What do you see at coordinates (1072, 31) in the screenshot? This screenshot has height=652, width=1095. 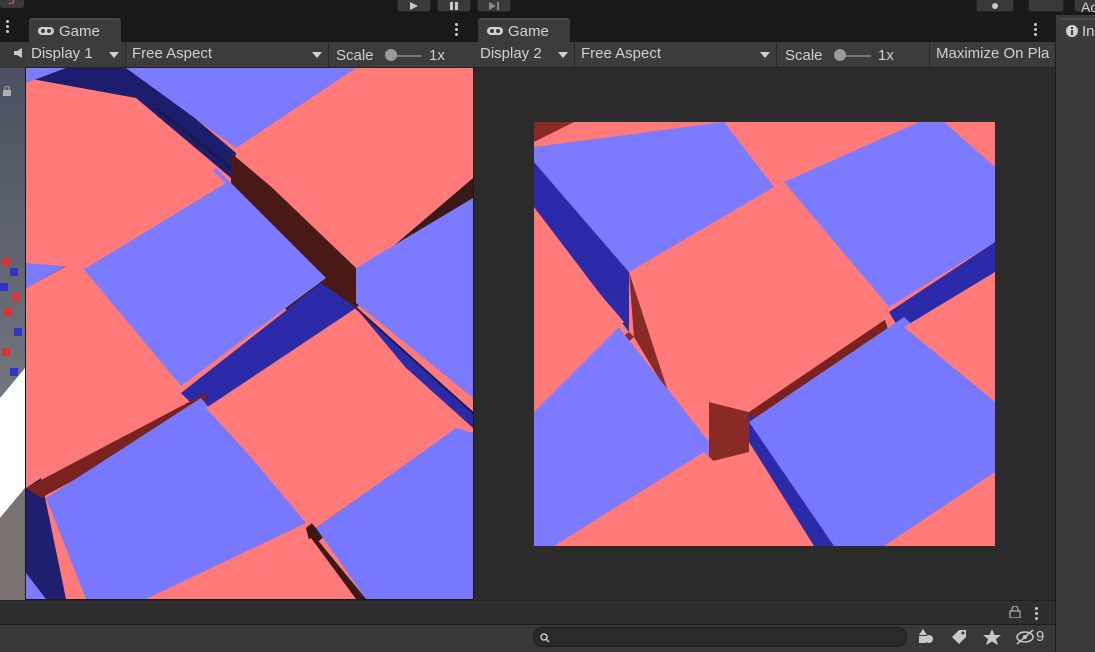 I see `info-icon` at bounding box center [1072, 31].